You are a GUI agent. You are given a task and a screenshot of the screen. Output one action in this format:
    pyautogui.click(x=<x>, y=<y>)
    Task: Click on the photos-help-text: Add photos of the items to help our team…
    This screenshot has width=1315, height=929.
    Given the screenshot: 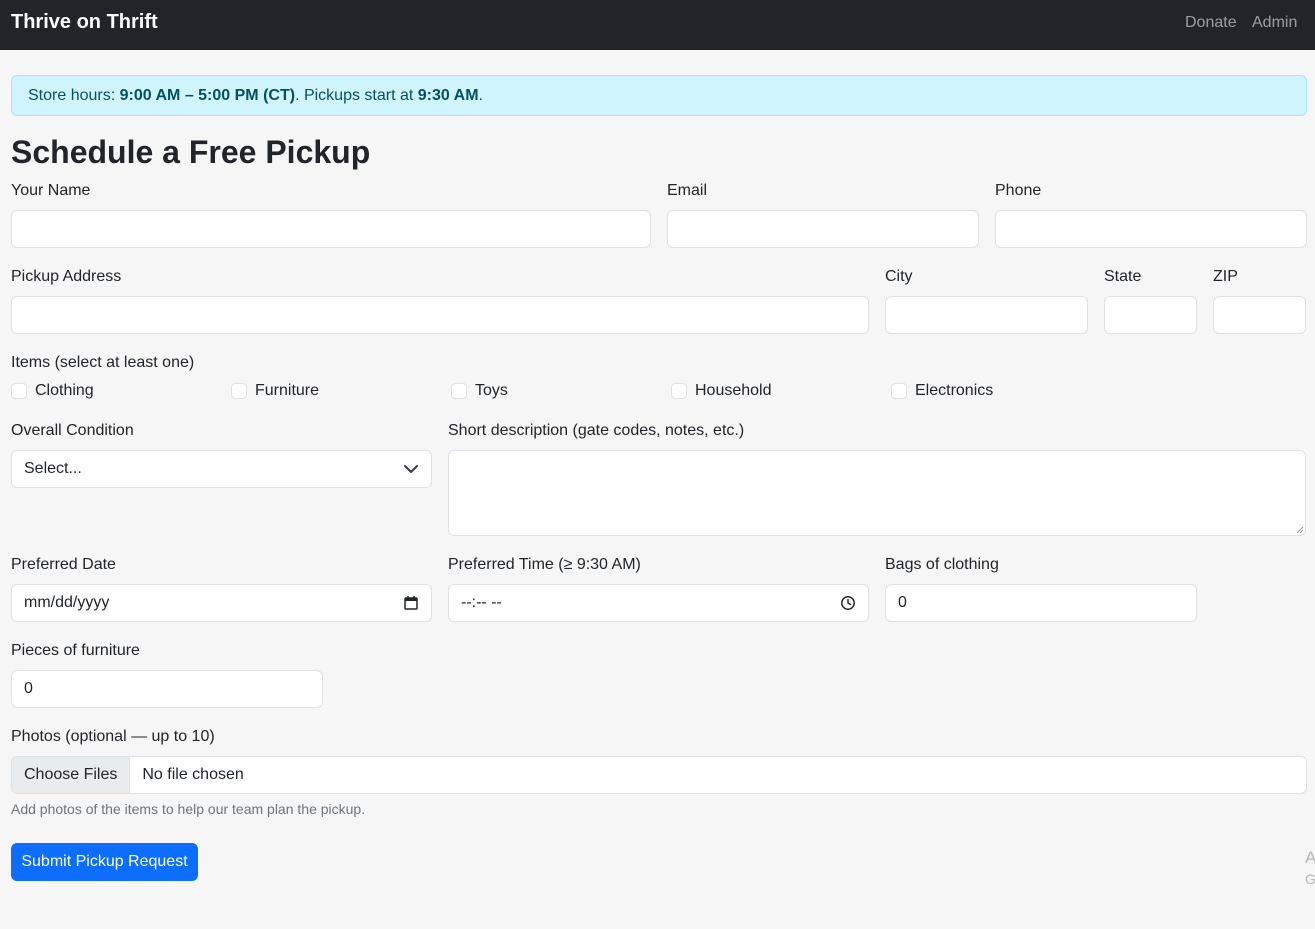 What is the action you would take?
    pyautogui.click(x=188, y=809)
    